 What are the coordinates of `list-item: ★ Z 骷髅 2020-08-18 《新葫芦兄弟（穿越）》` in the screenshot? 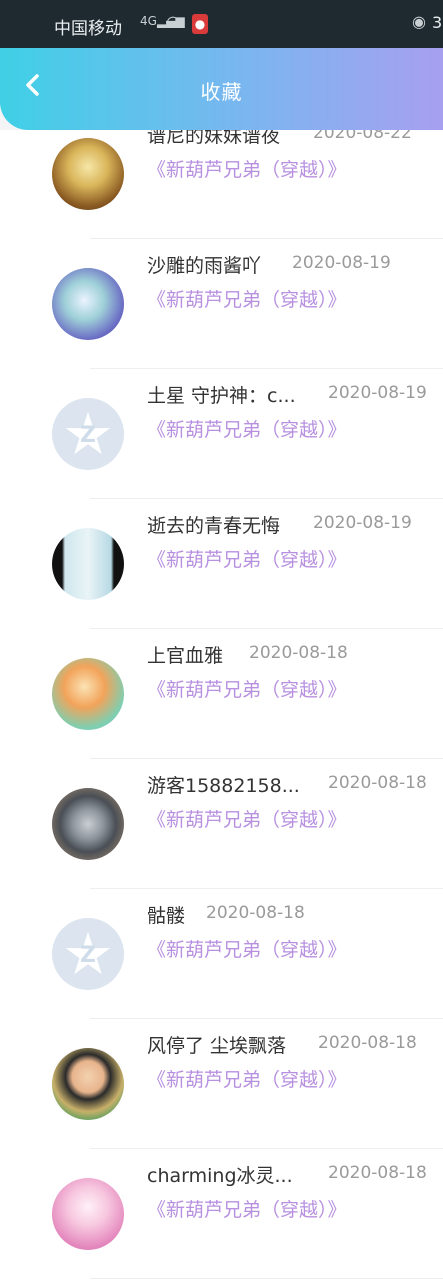 It's located at (221, 954).